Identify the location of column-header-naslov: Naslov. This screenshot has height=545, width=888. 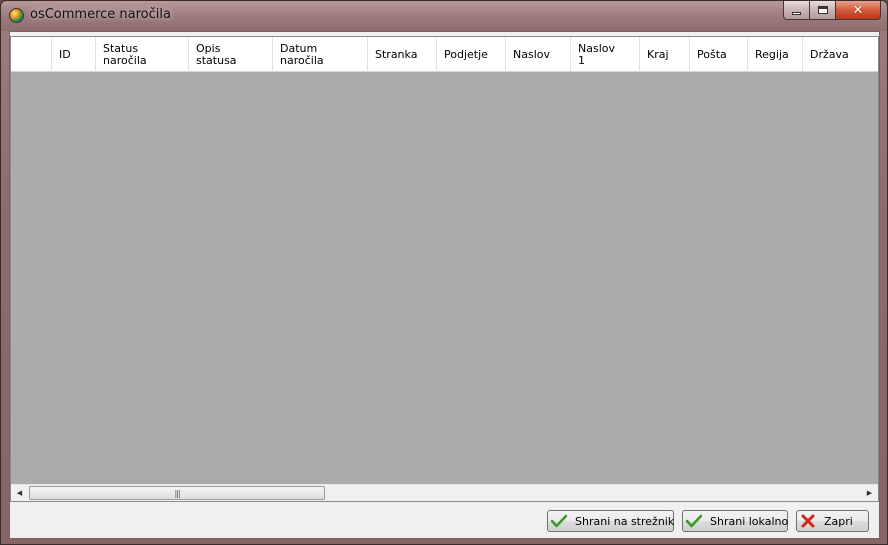
(538, 54).